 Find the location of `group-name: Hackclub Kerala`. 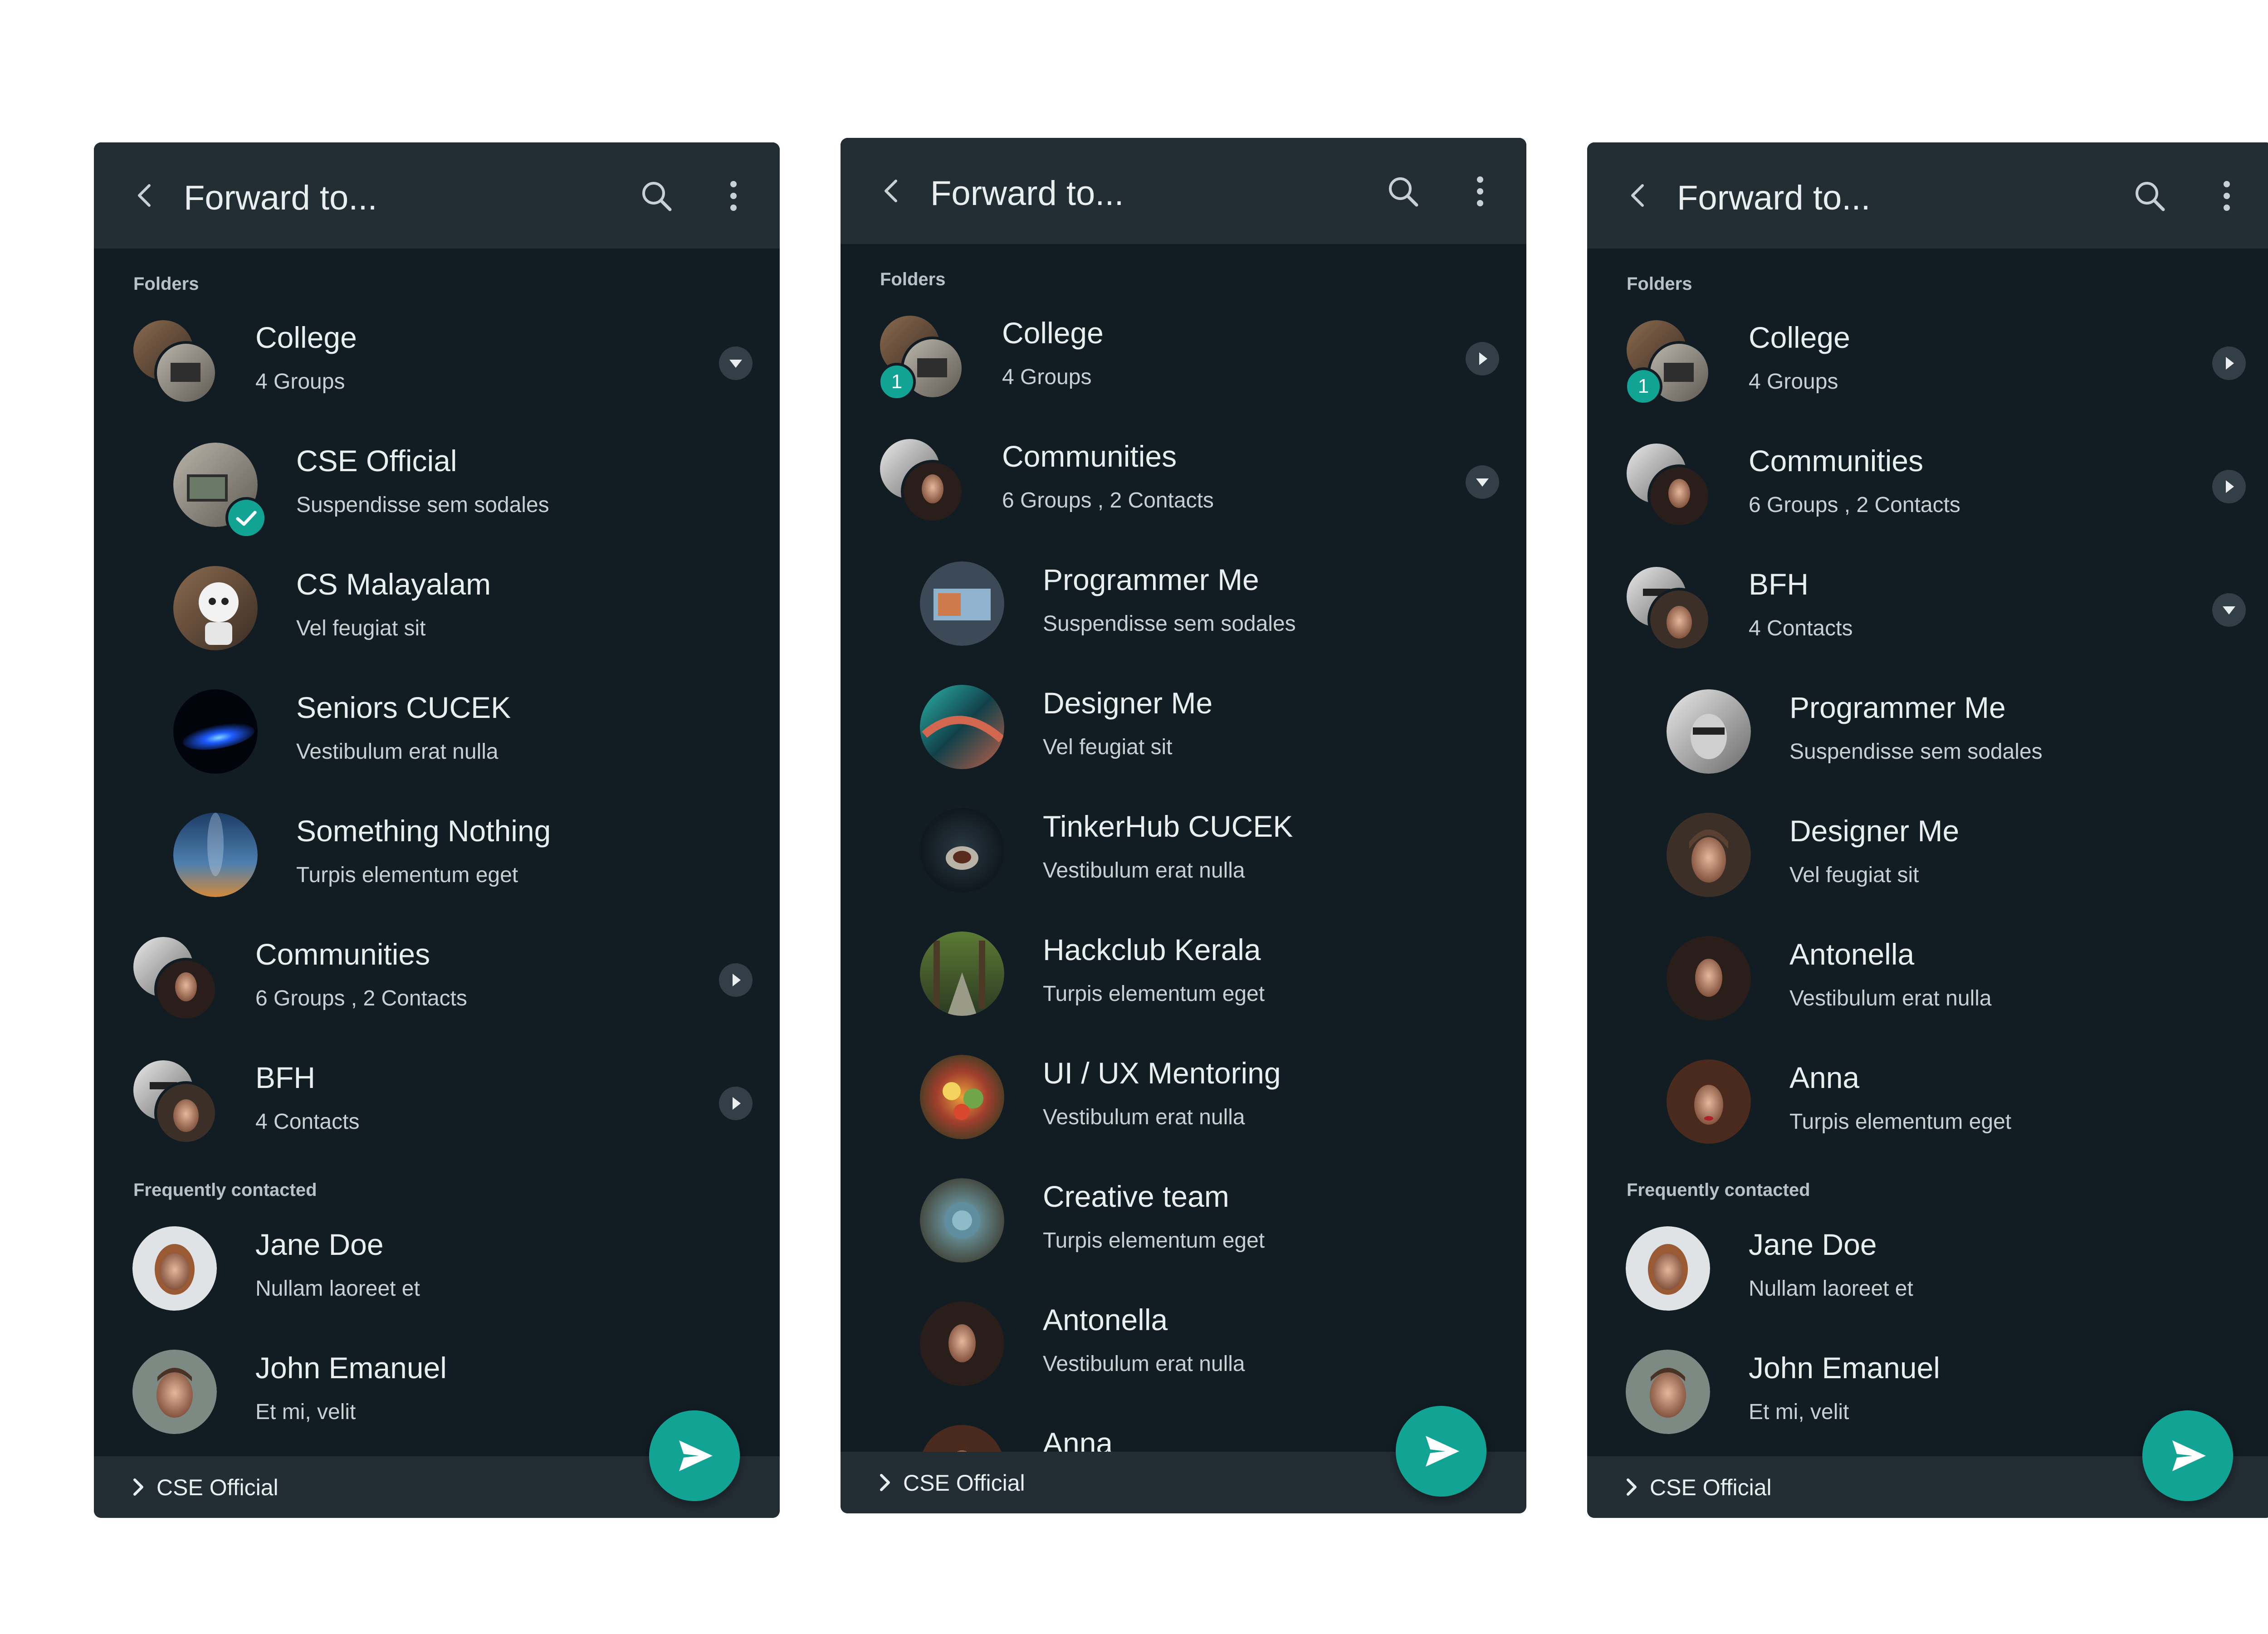

group-name: Hackclub Kerala is located at coordinates (1152, 949).